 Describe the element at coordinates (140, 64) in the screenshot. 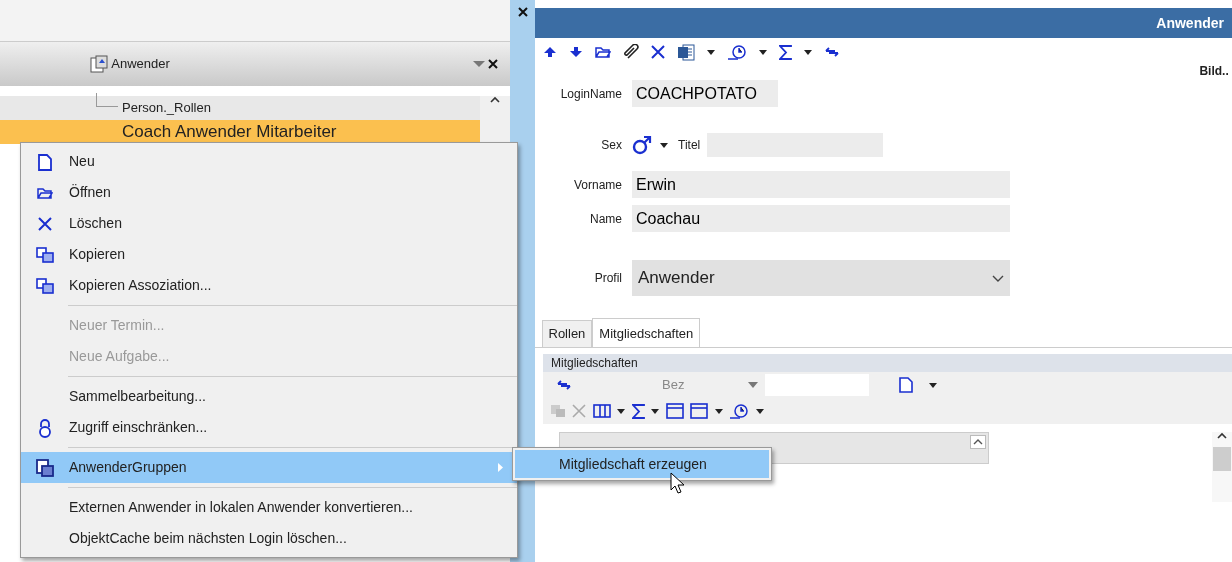

I see `panel-title: Anwender` at that location.